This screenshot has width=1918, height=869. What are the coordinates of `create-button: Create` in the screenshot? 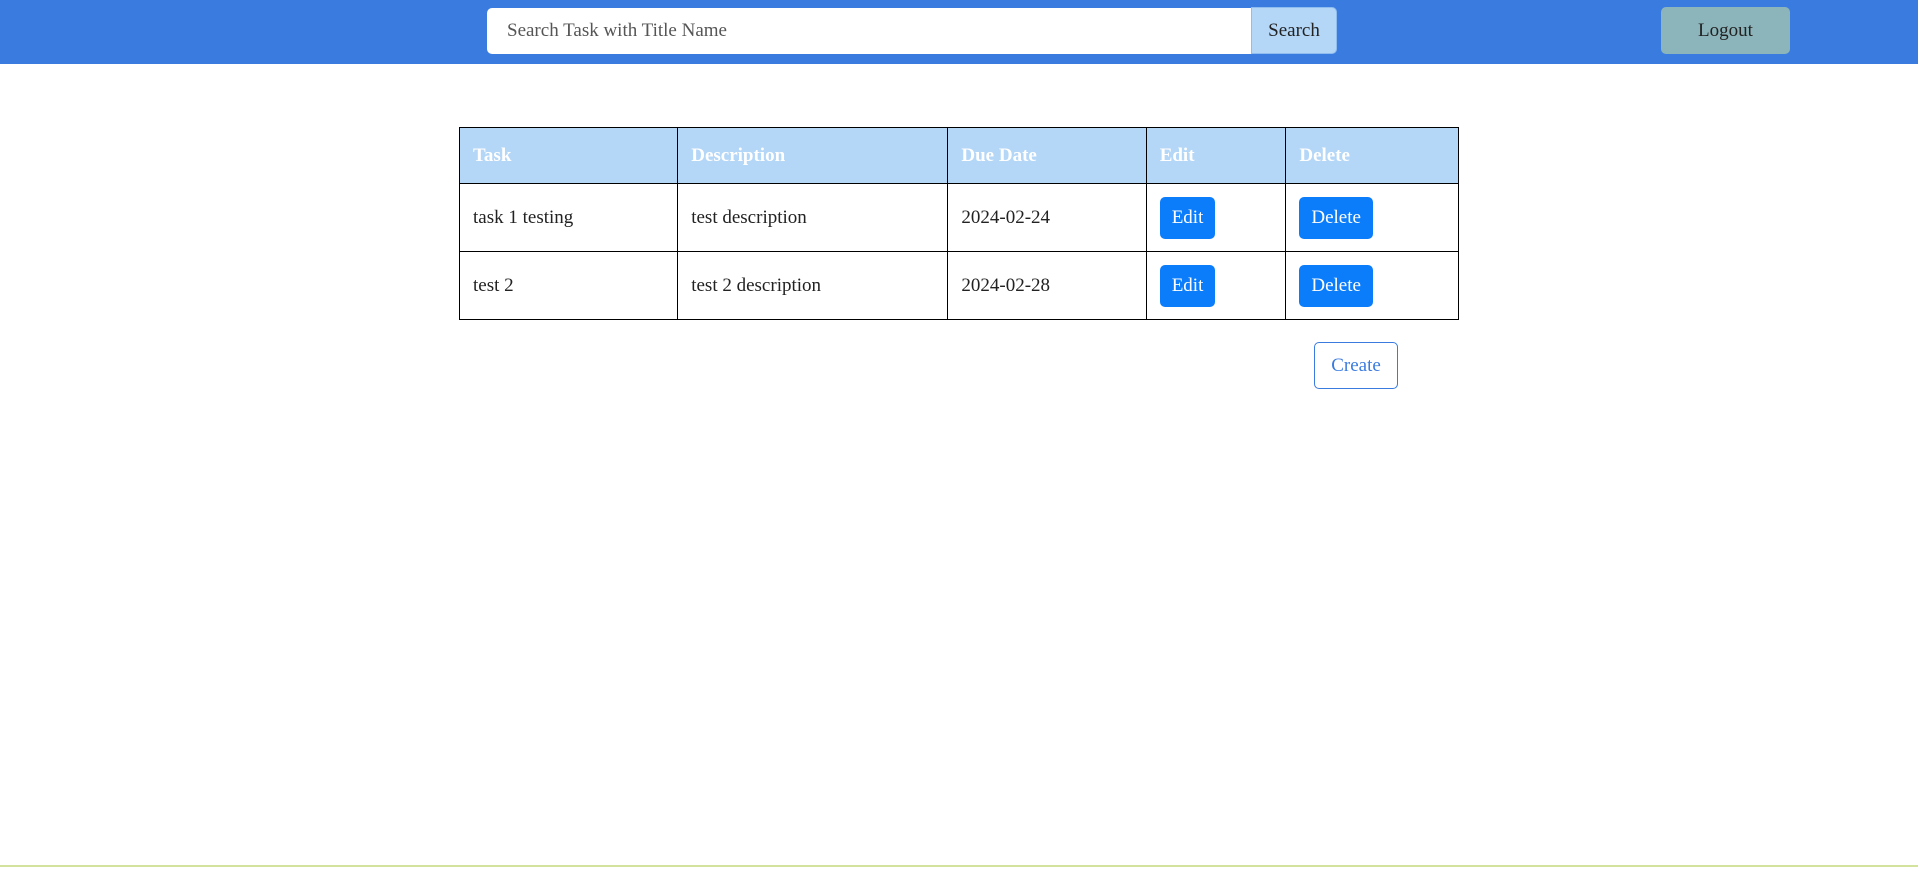 It's located at (1356, 365).